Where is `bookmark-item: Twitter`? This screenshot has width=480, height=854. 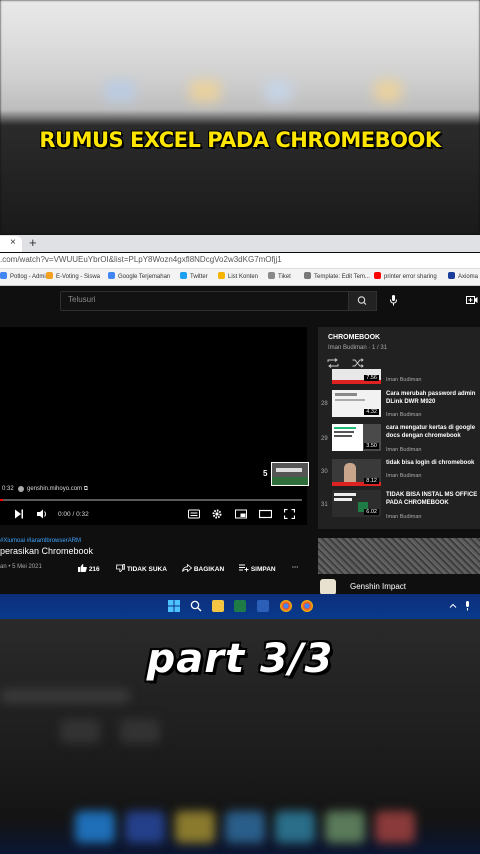 bookmark-item: Twitter is located at coordinates (194, 276).